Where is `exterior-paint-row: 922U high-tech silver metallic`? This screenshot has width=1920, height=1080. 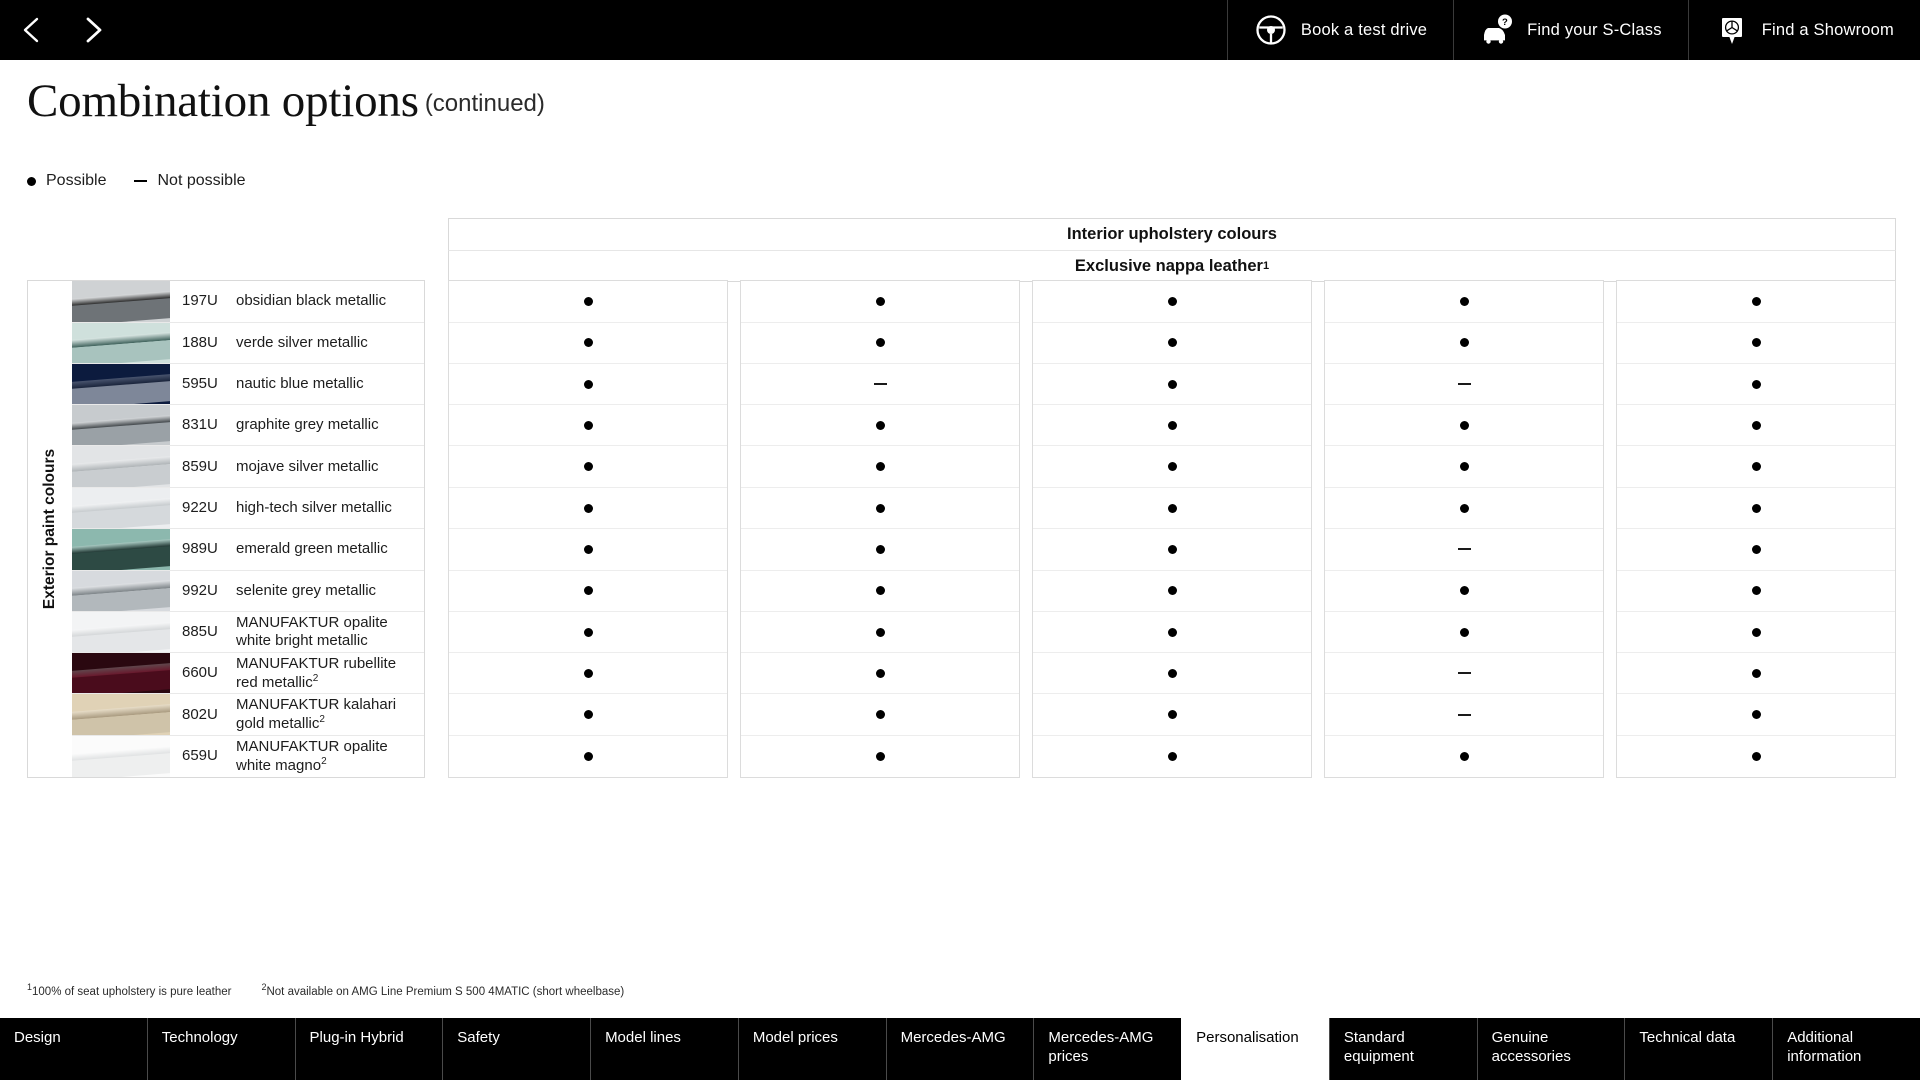
exterior-paint-row: 922U high-tech silver metallic is located at coordinates (248, 508).